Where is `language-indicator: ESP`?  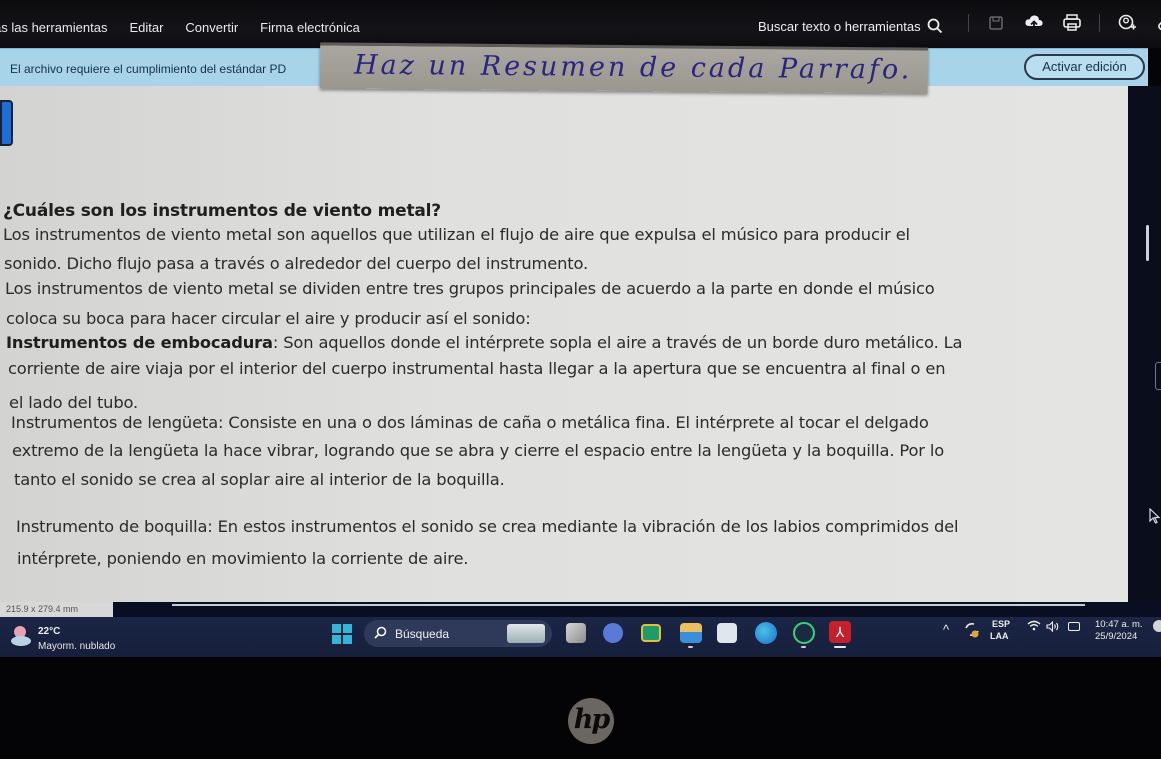
language-indicator: ESP is located at coordinates (1001, 624).